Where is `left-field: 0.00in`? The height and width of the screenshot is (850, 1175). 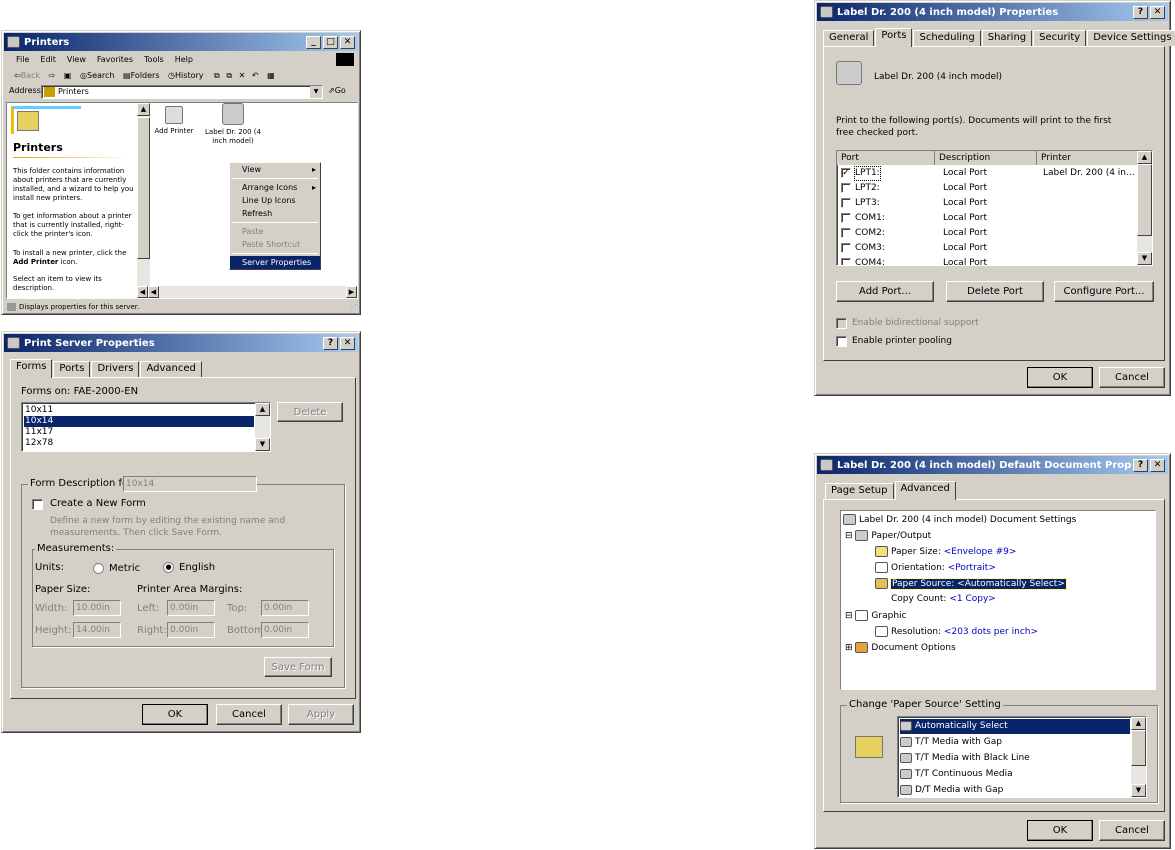 left-field: 0.00in is located at coordinates (191, 608).